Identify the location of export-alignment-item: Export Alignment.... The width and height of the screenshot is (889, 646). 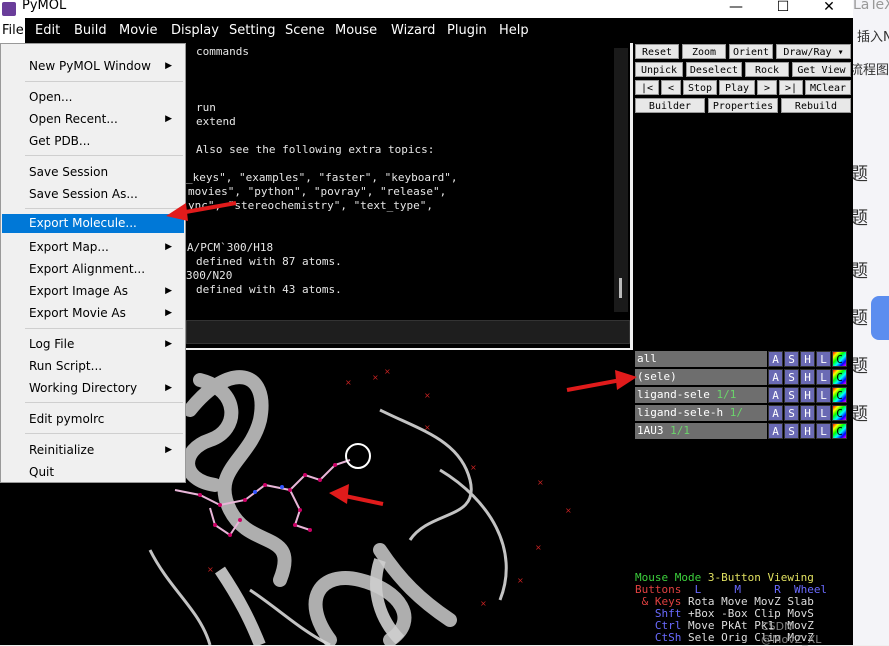
(93, 269).